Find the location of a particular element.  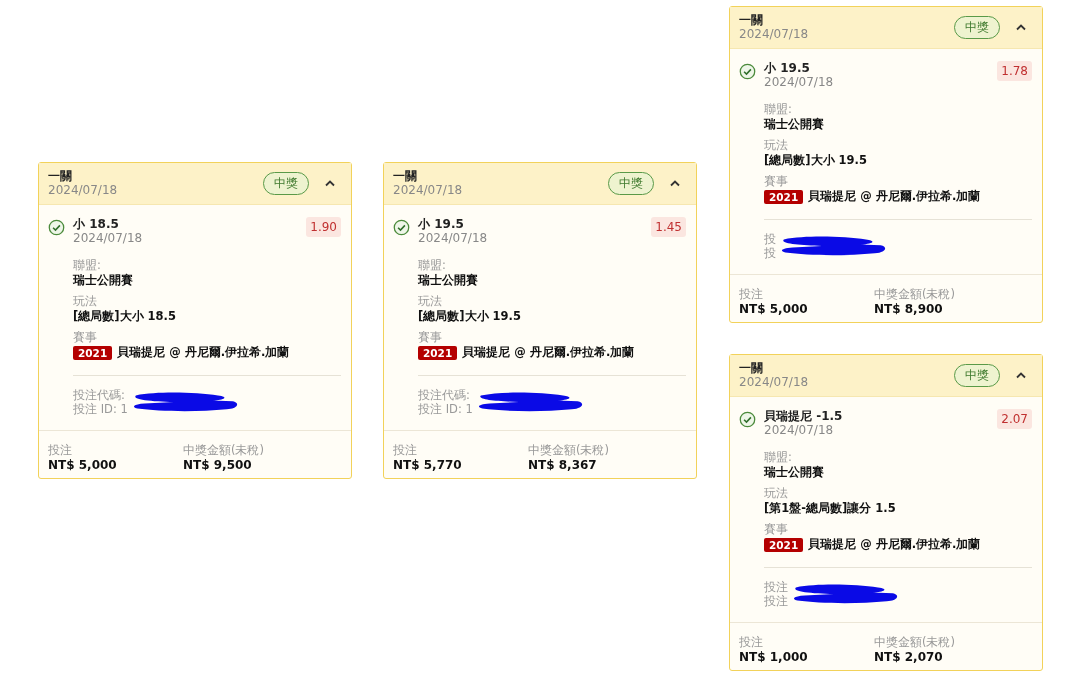

field-value: [總局數]大小 18.5 is located at coordinates (125, 316).